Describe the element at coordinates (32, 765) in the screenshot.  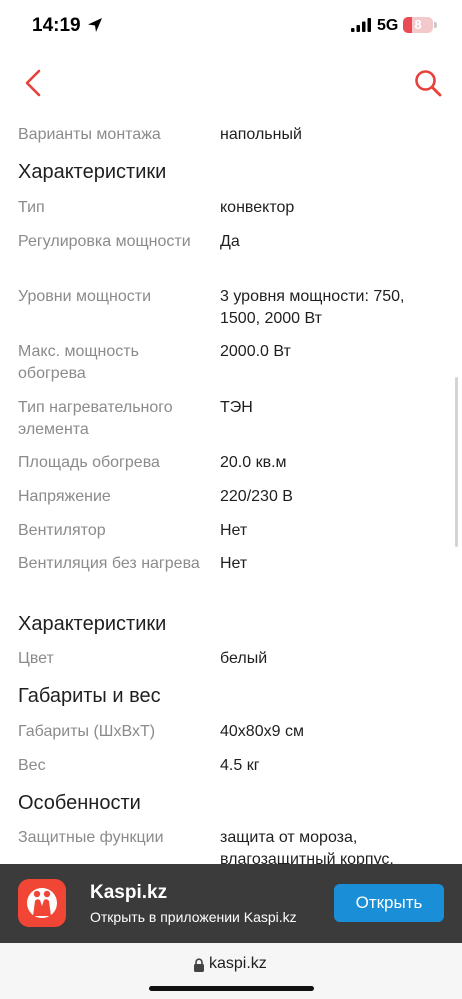
I see `spec-label: Вес` at that location.